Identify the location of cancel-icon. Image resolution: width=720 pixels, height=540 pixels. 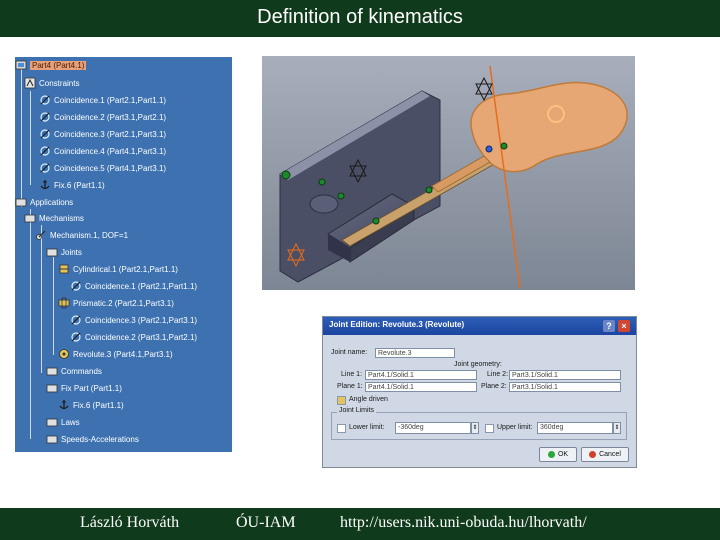
(593, 454).